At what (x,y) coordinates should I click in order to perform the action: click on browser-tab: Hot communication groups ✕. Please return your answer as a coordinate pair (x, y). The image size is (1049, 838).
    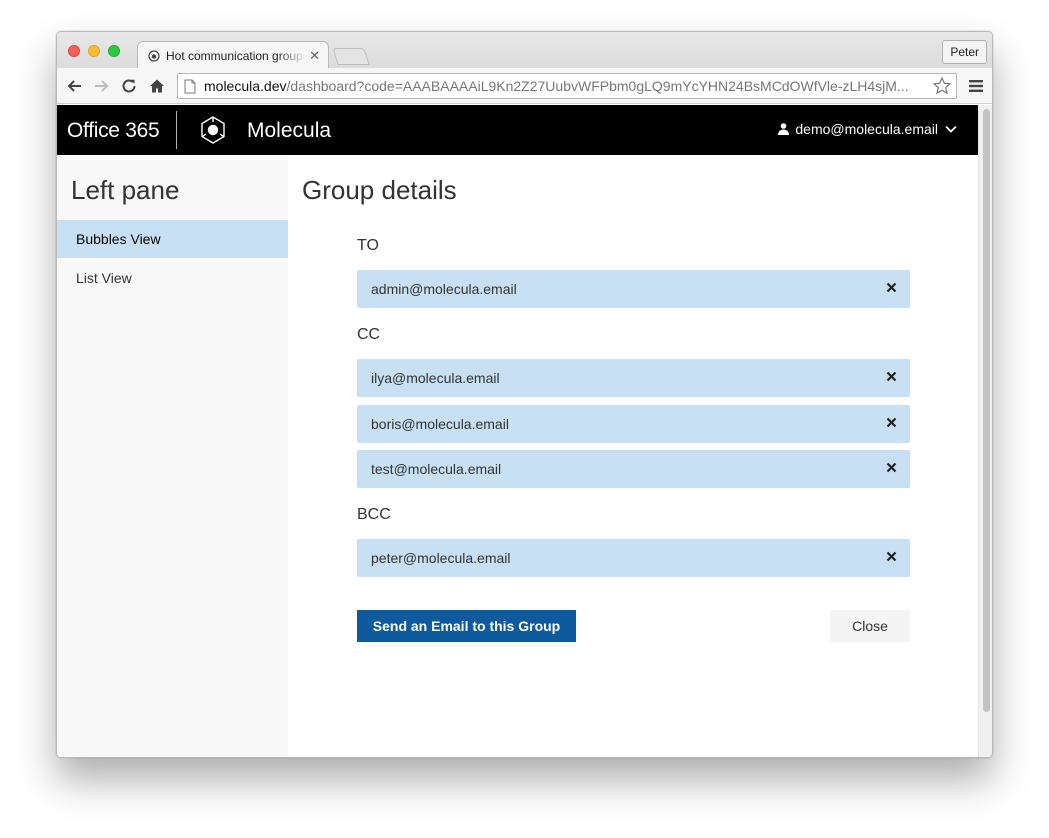
    Looking at the image, I should click on (233, 55).